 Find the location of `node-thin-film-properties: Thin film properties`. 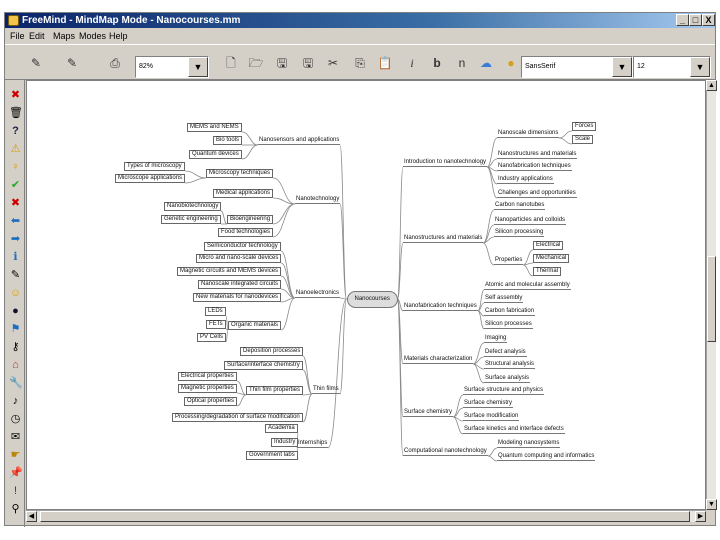

node-thin-film-properties: Thin film properties is located at coordinates (275, 390).